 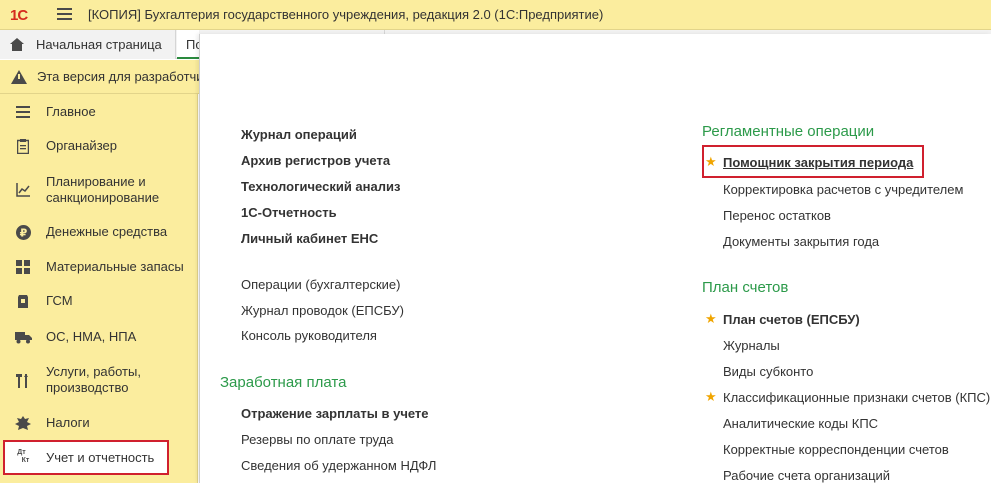 What do you see at coordinates (17, 44) in the screenshot?
I see `home-icon` at bounding box center [17, 44].